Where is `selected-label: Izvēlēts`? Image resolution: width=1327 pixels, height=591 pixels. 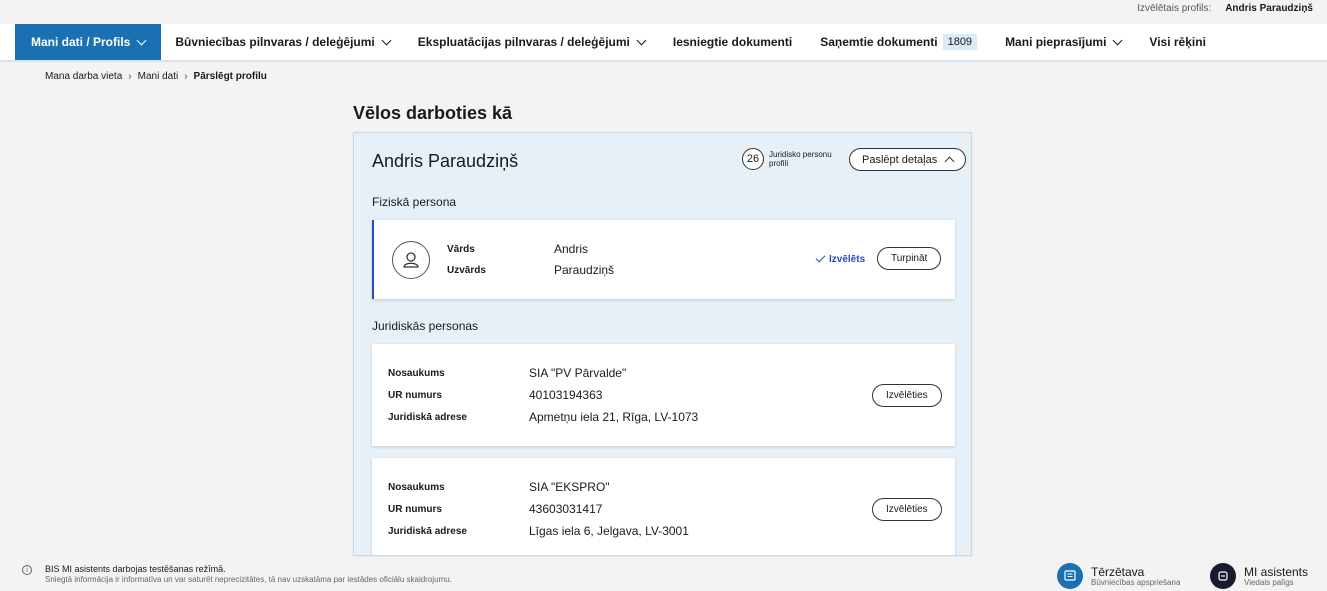 selected-label: Izvēlēts is located at coordinates (847, 259).